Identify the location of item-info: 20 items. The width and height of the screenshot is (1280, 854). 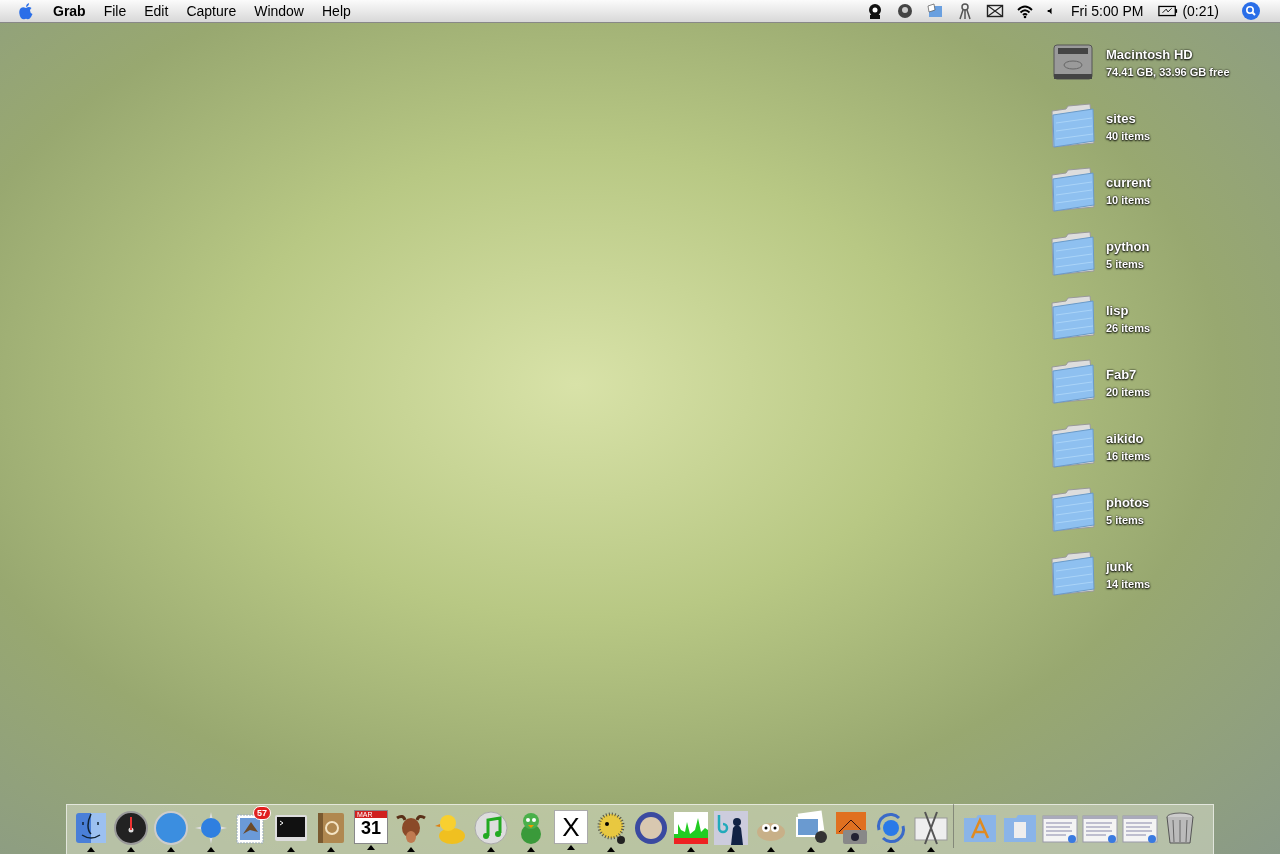
(1128, 391).